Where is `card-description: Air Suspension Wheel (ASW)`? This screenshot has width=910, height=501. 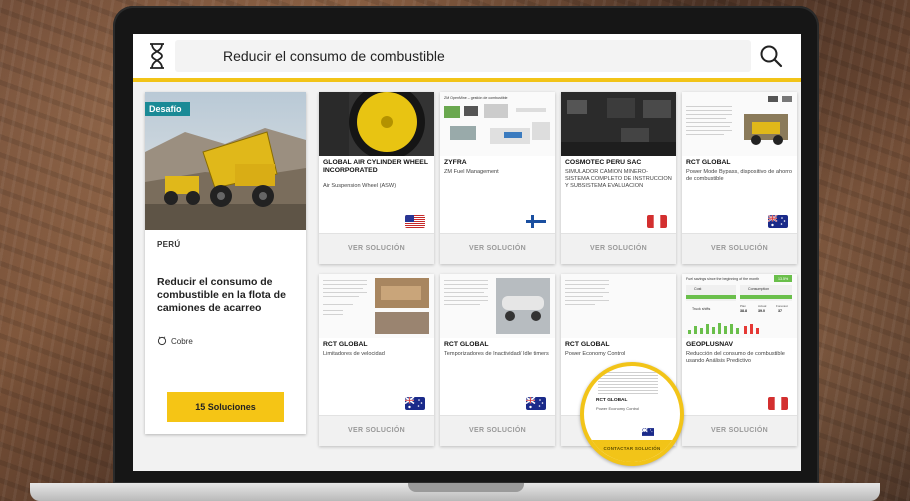 card-description: Air Suspension Wheel (ASW) is located at coordinates (360, 186).